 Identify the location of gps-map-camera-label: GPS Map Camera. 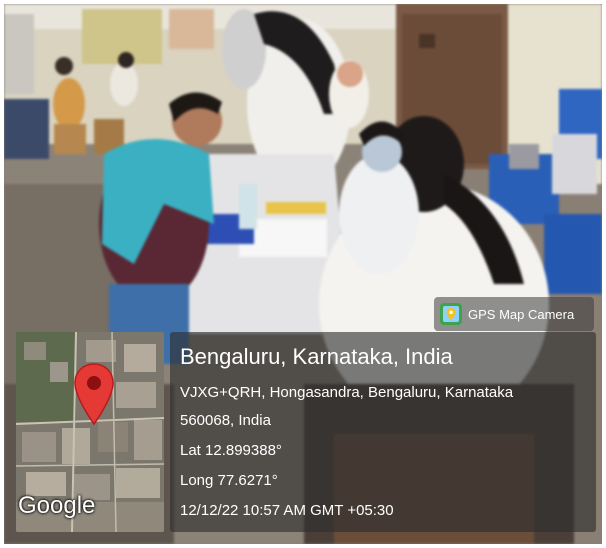
(521, 314).